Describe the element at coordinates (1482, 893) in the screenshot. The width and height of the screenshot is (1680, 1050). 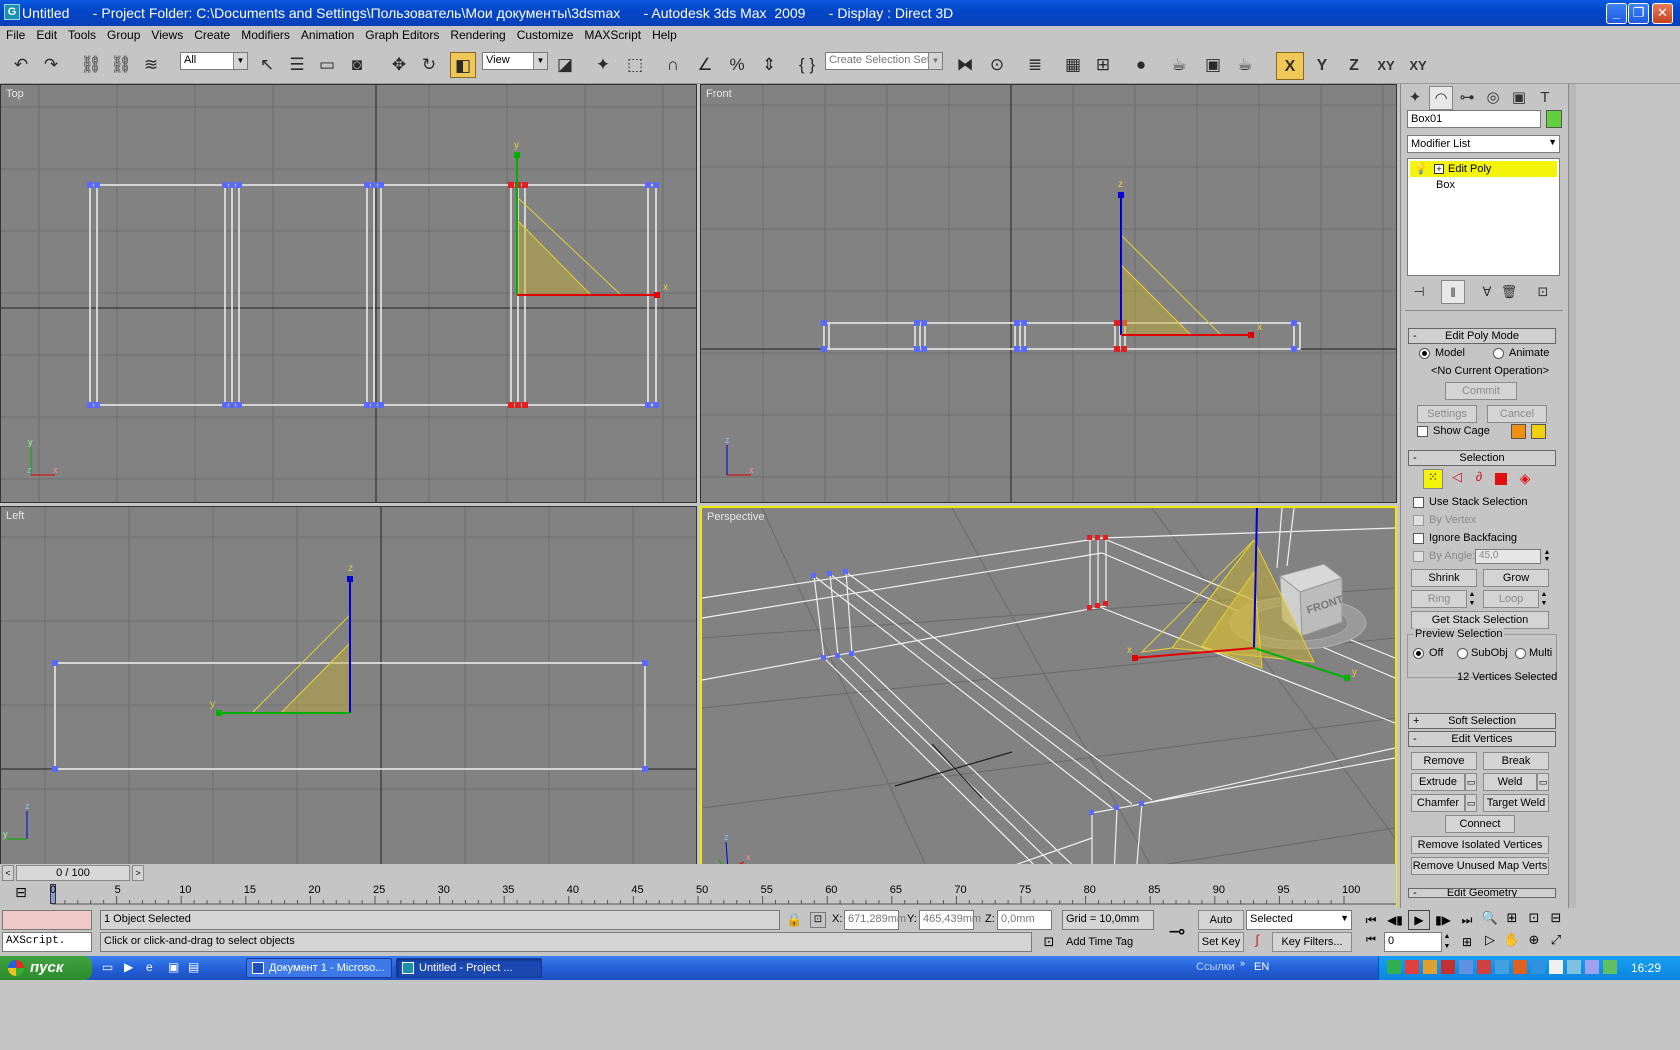
I see `rollout-edit-geometry: - Edit Geometry` at that location.